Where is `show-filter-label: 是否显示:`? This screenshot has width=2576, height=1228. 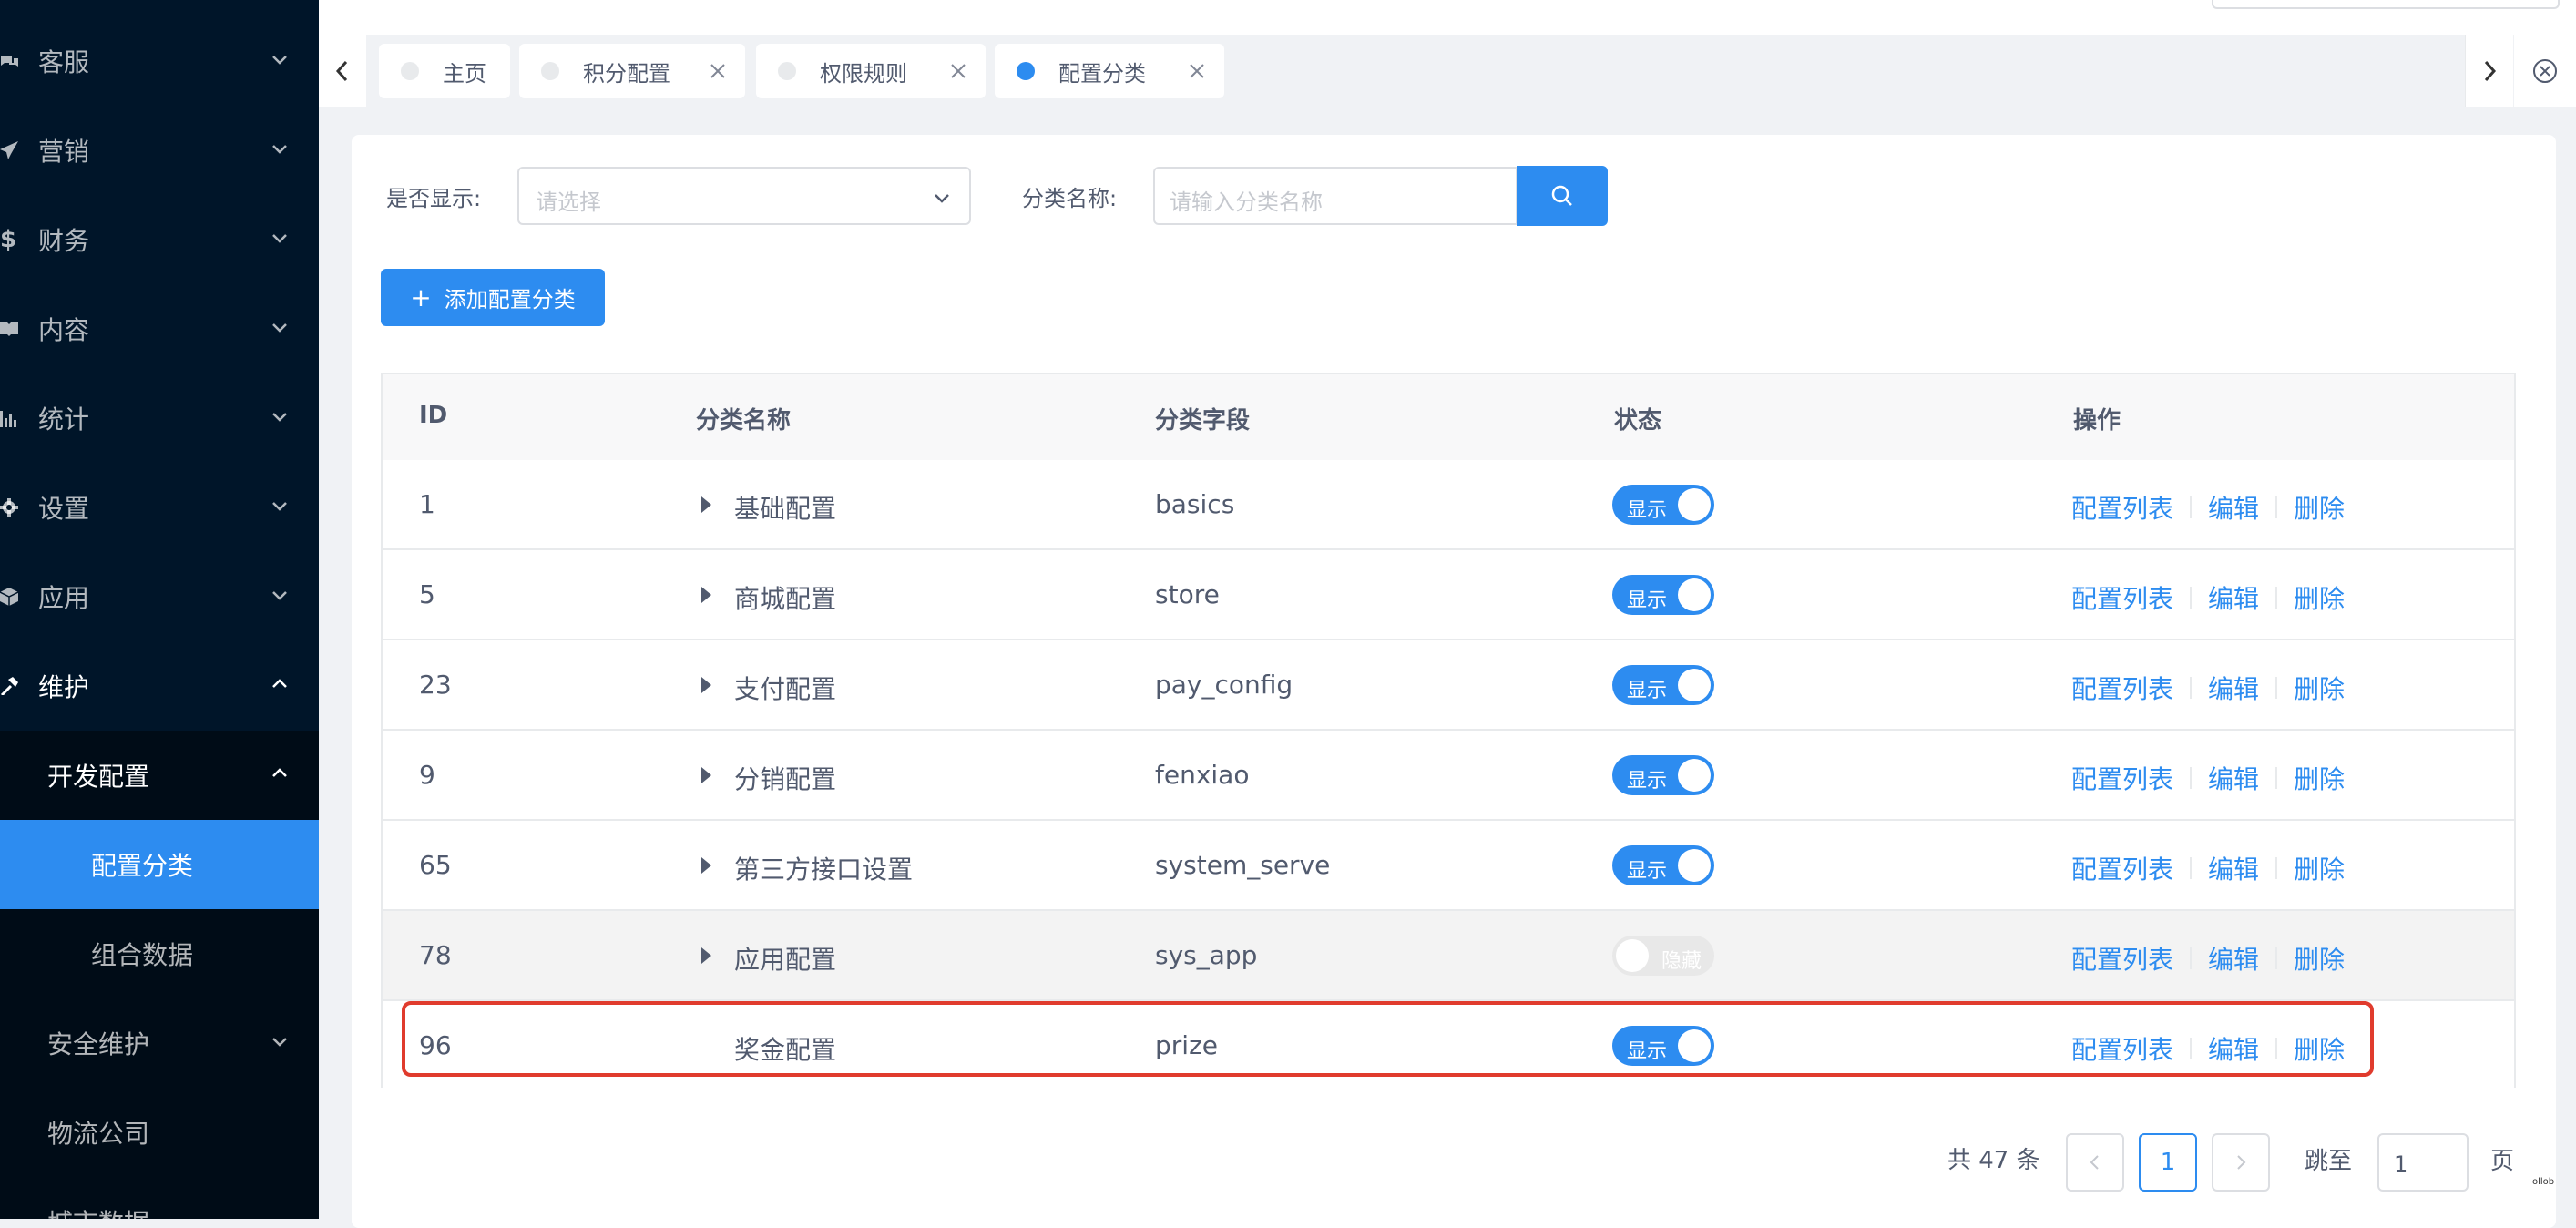
show-filter-label: 是否显示: is located at coordinates (434, 199).